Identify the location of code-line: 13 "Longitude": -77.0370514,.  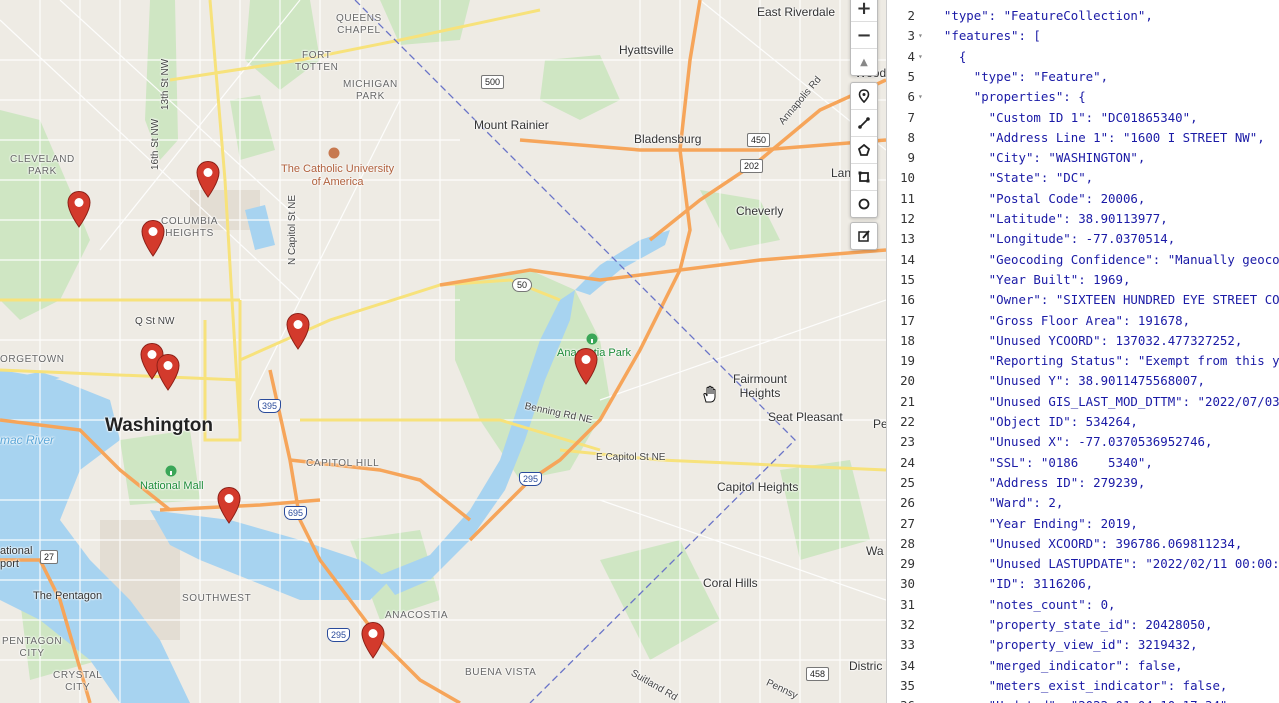
(1083, 239).